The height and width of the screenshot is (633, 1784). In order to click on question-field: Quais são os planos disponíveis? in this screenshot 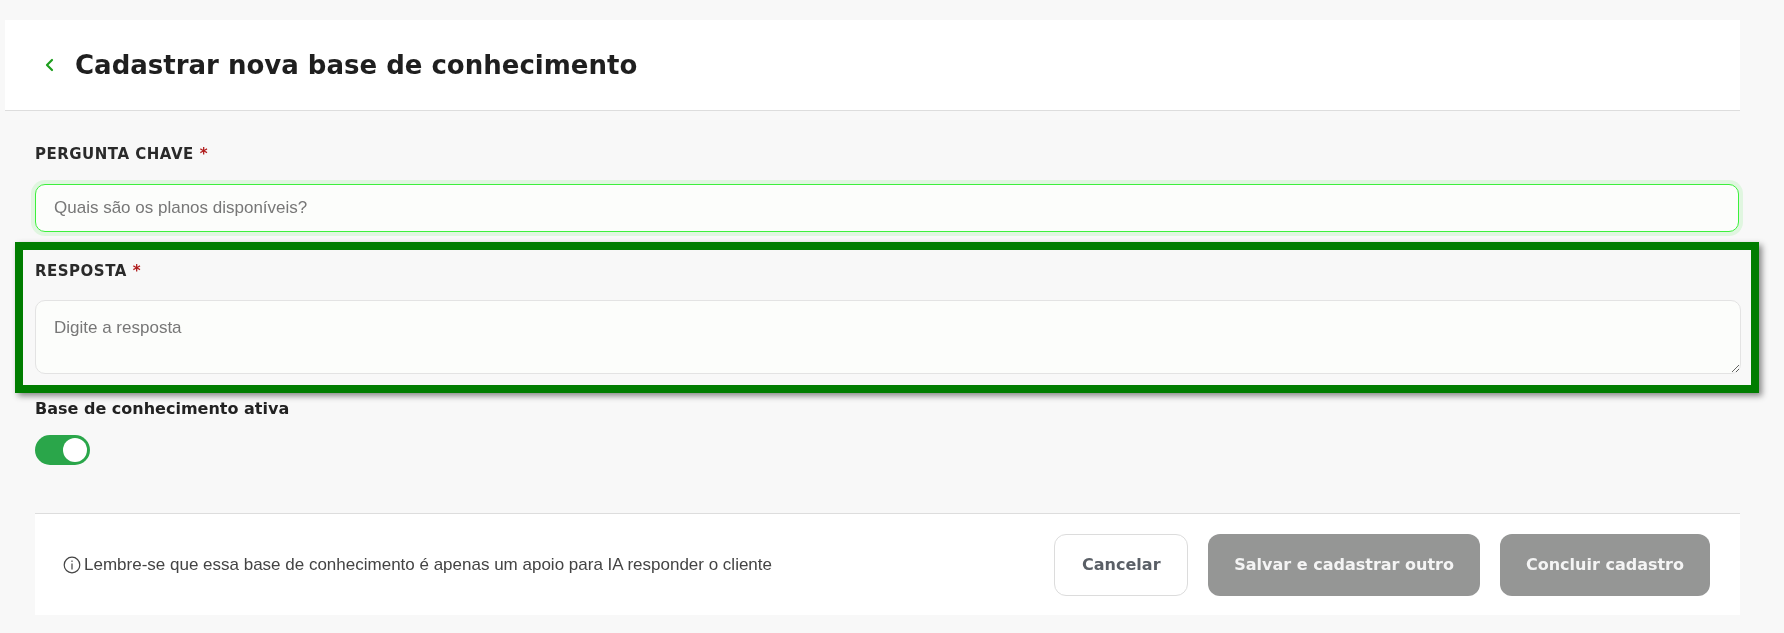, I will do `click(887, 207)`.